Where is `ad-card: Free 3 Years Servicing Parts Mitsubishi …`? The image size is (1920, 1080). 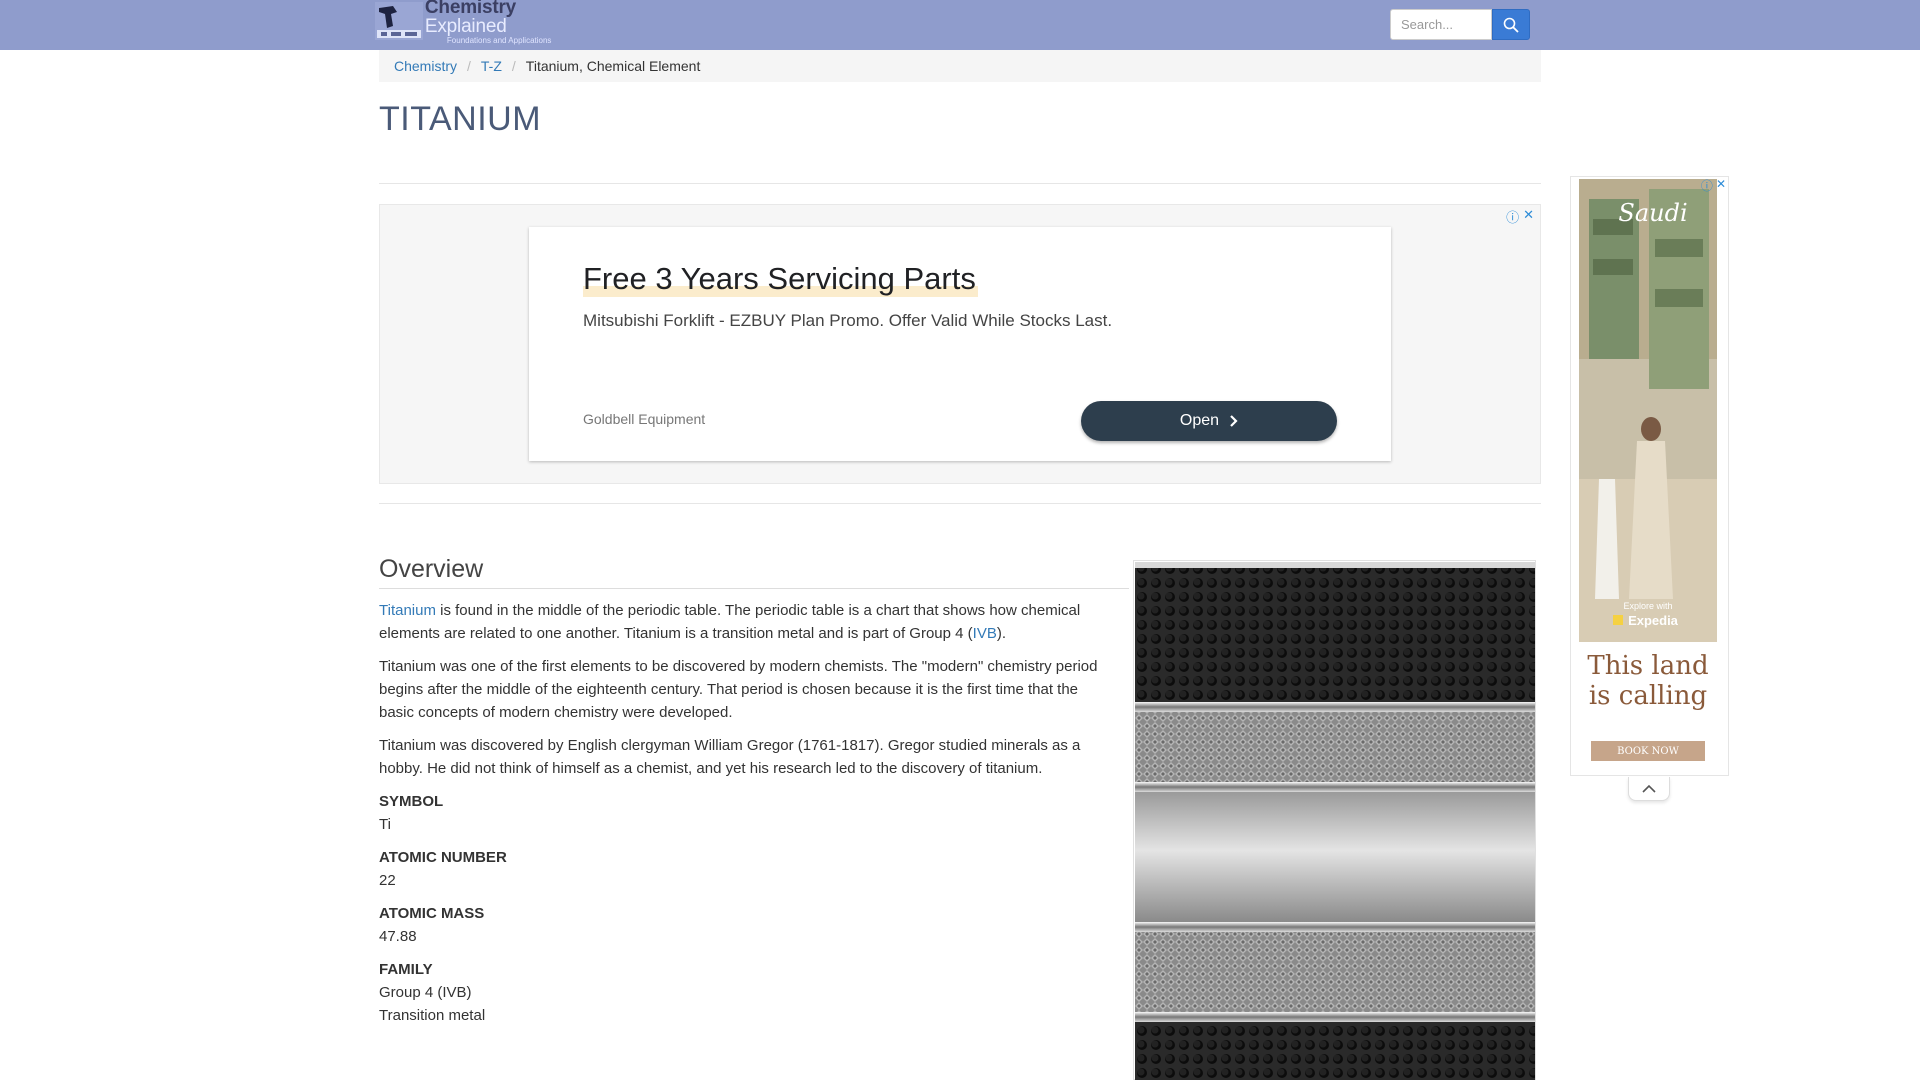 ad-card: Free 3 Years Servicing Parts Mitsubishi … is located at coordinates (960, 344).